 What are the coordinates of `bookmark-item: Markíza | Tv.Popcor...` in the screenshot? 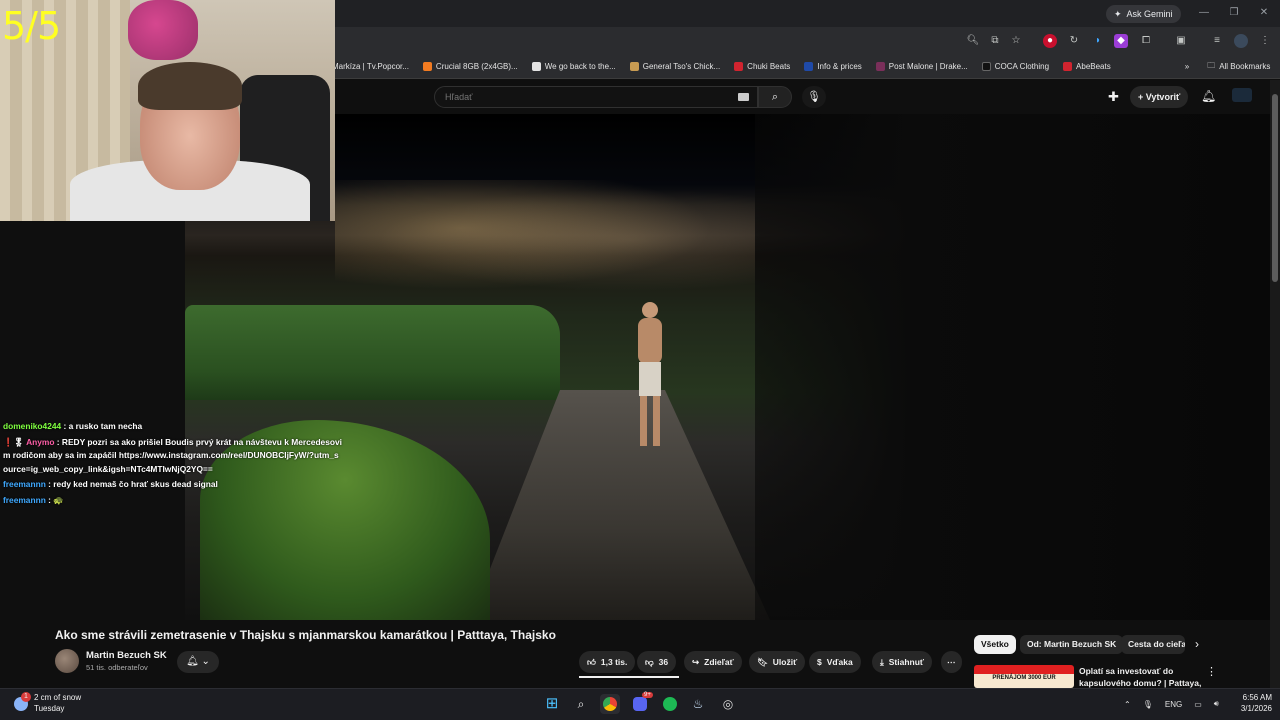 It's located at (370, 66).